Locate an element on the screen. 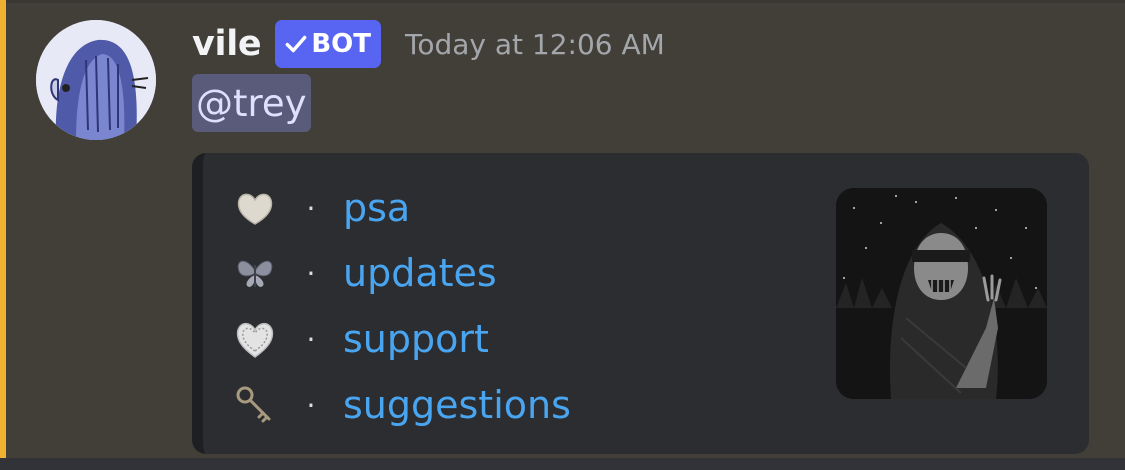  list-item: · support is located at coordinates (360, 339).